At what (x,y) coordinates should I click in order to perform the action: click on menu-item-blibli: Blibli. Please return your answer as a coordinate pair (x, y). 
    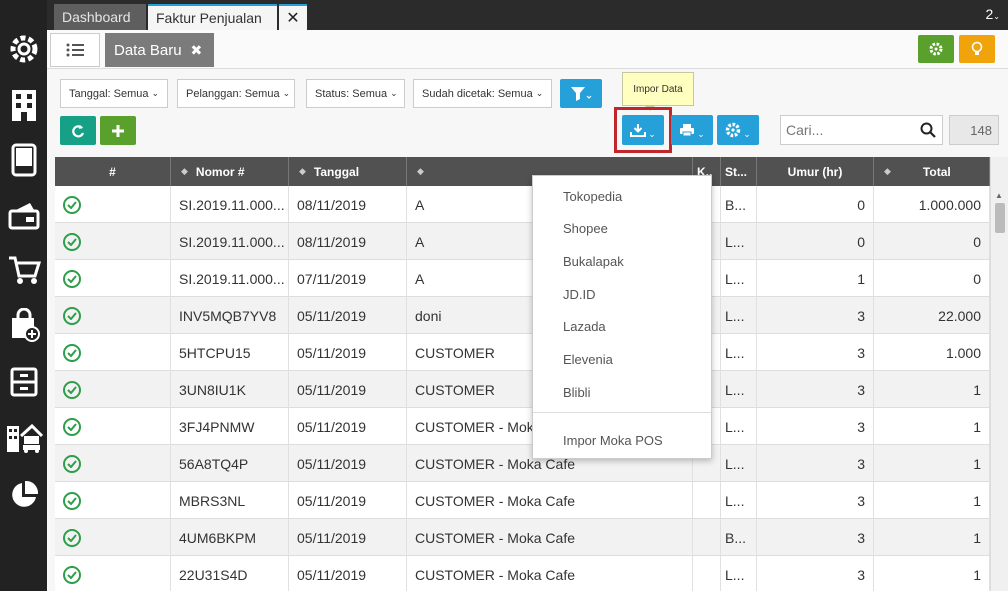
    Looking at the image, I should click on (622, 392).